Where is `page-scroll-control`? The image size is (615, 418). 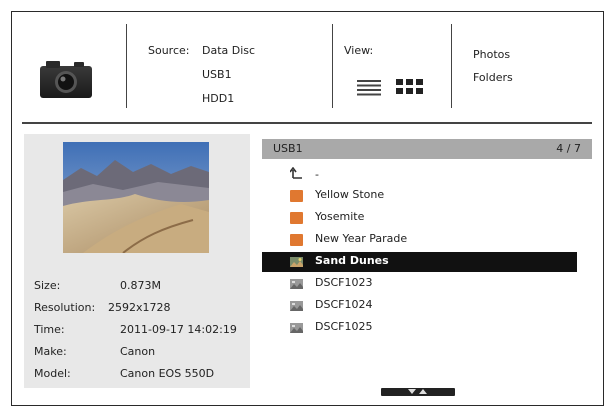 page-scroll-control is located at coordinates (418, 392).